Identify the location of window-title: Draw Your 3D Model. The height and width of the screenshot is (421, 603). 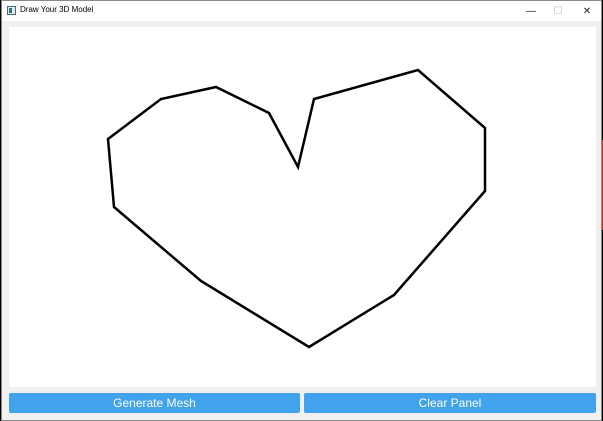
(57, 9).